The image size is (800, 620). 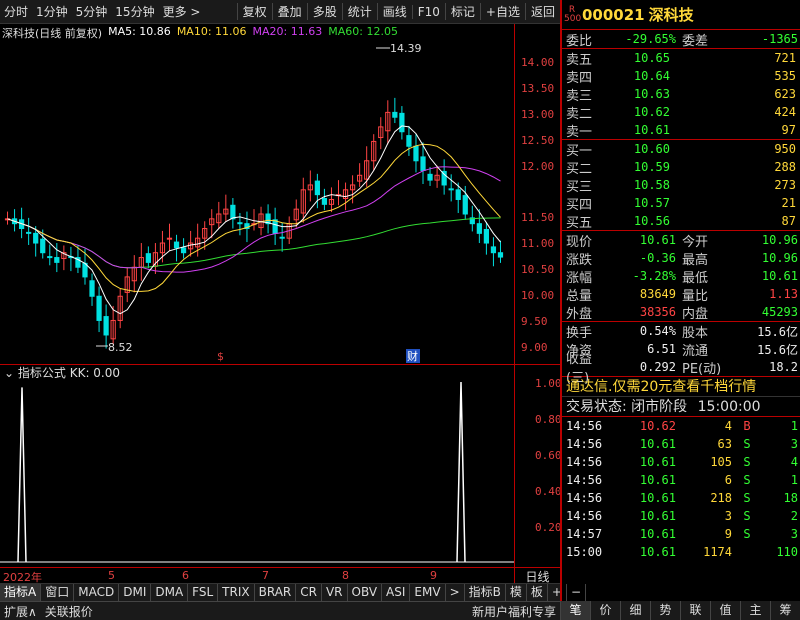 I want to click on tick-side: B, so click(x=747, y=426).